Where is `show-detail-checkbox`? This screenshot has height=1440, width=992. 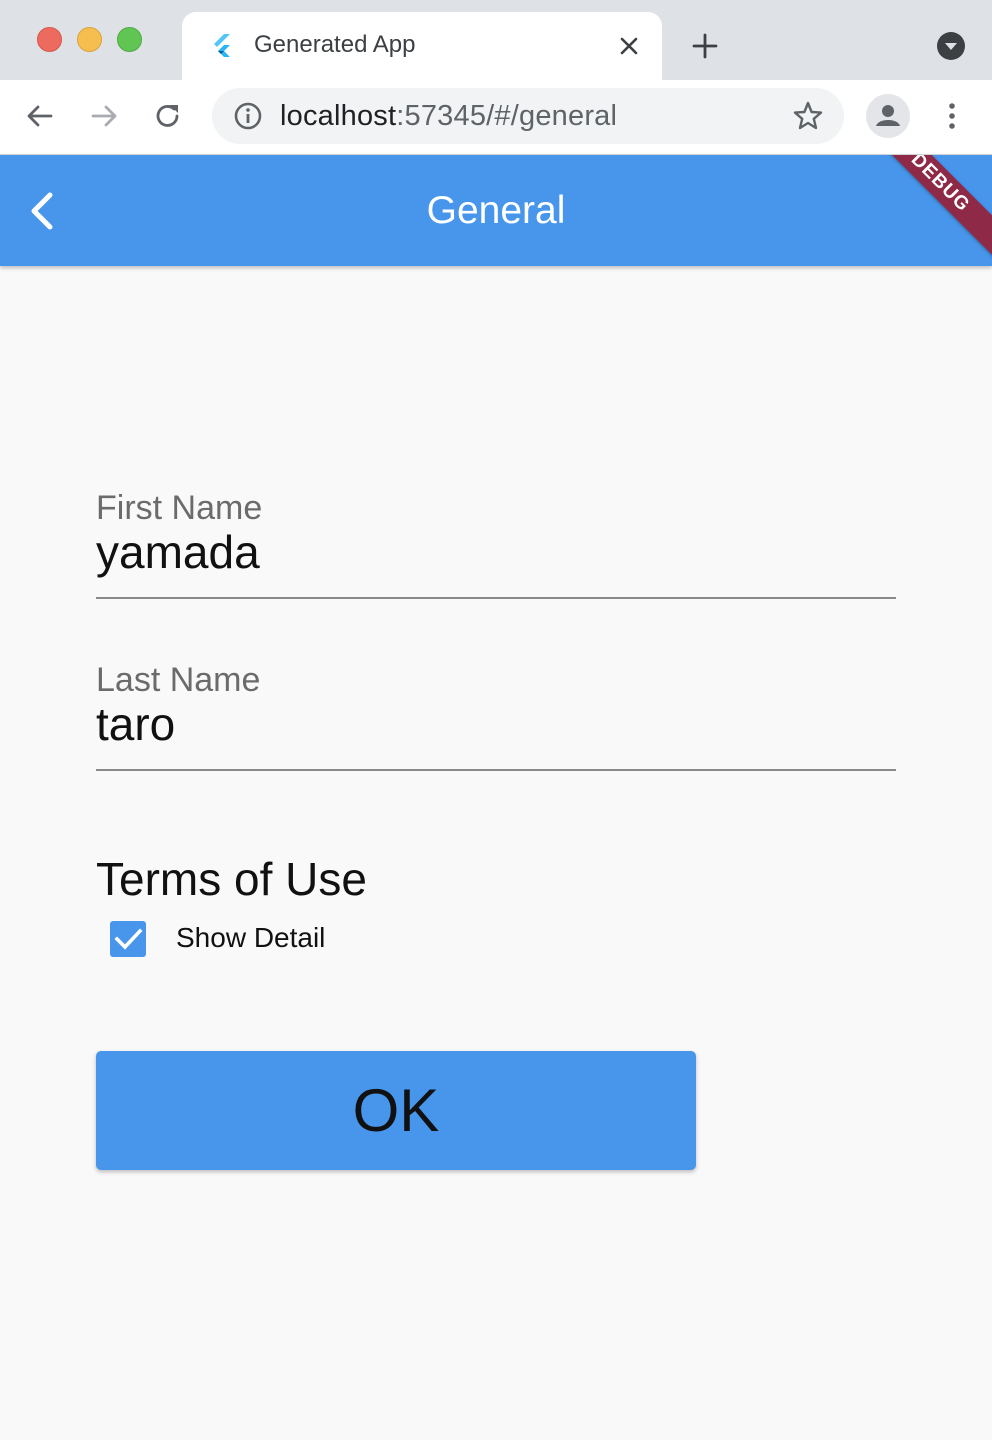 show-detail-checkbox is located at coordinates (128, 939).